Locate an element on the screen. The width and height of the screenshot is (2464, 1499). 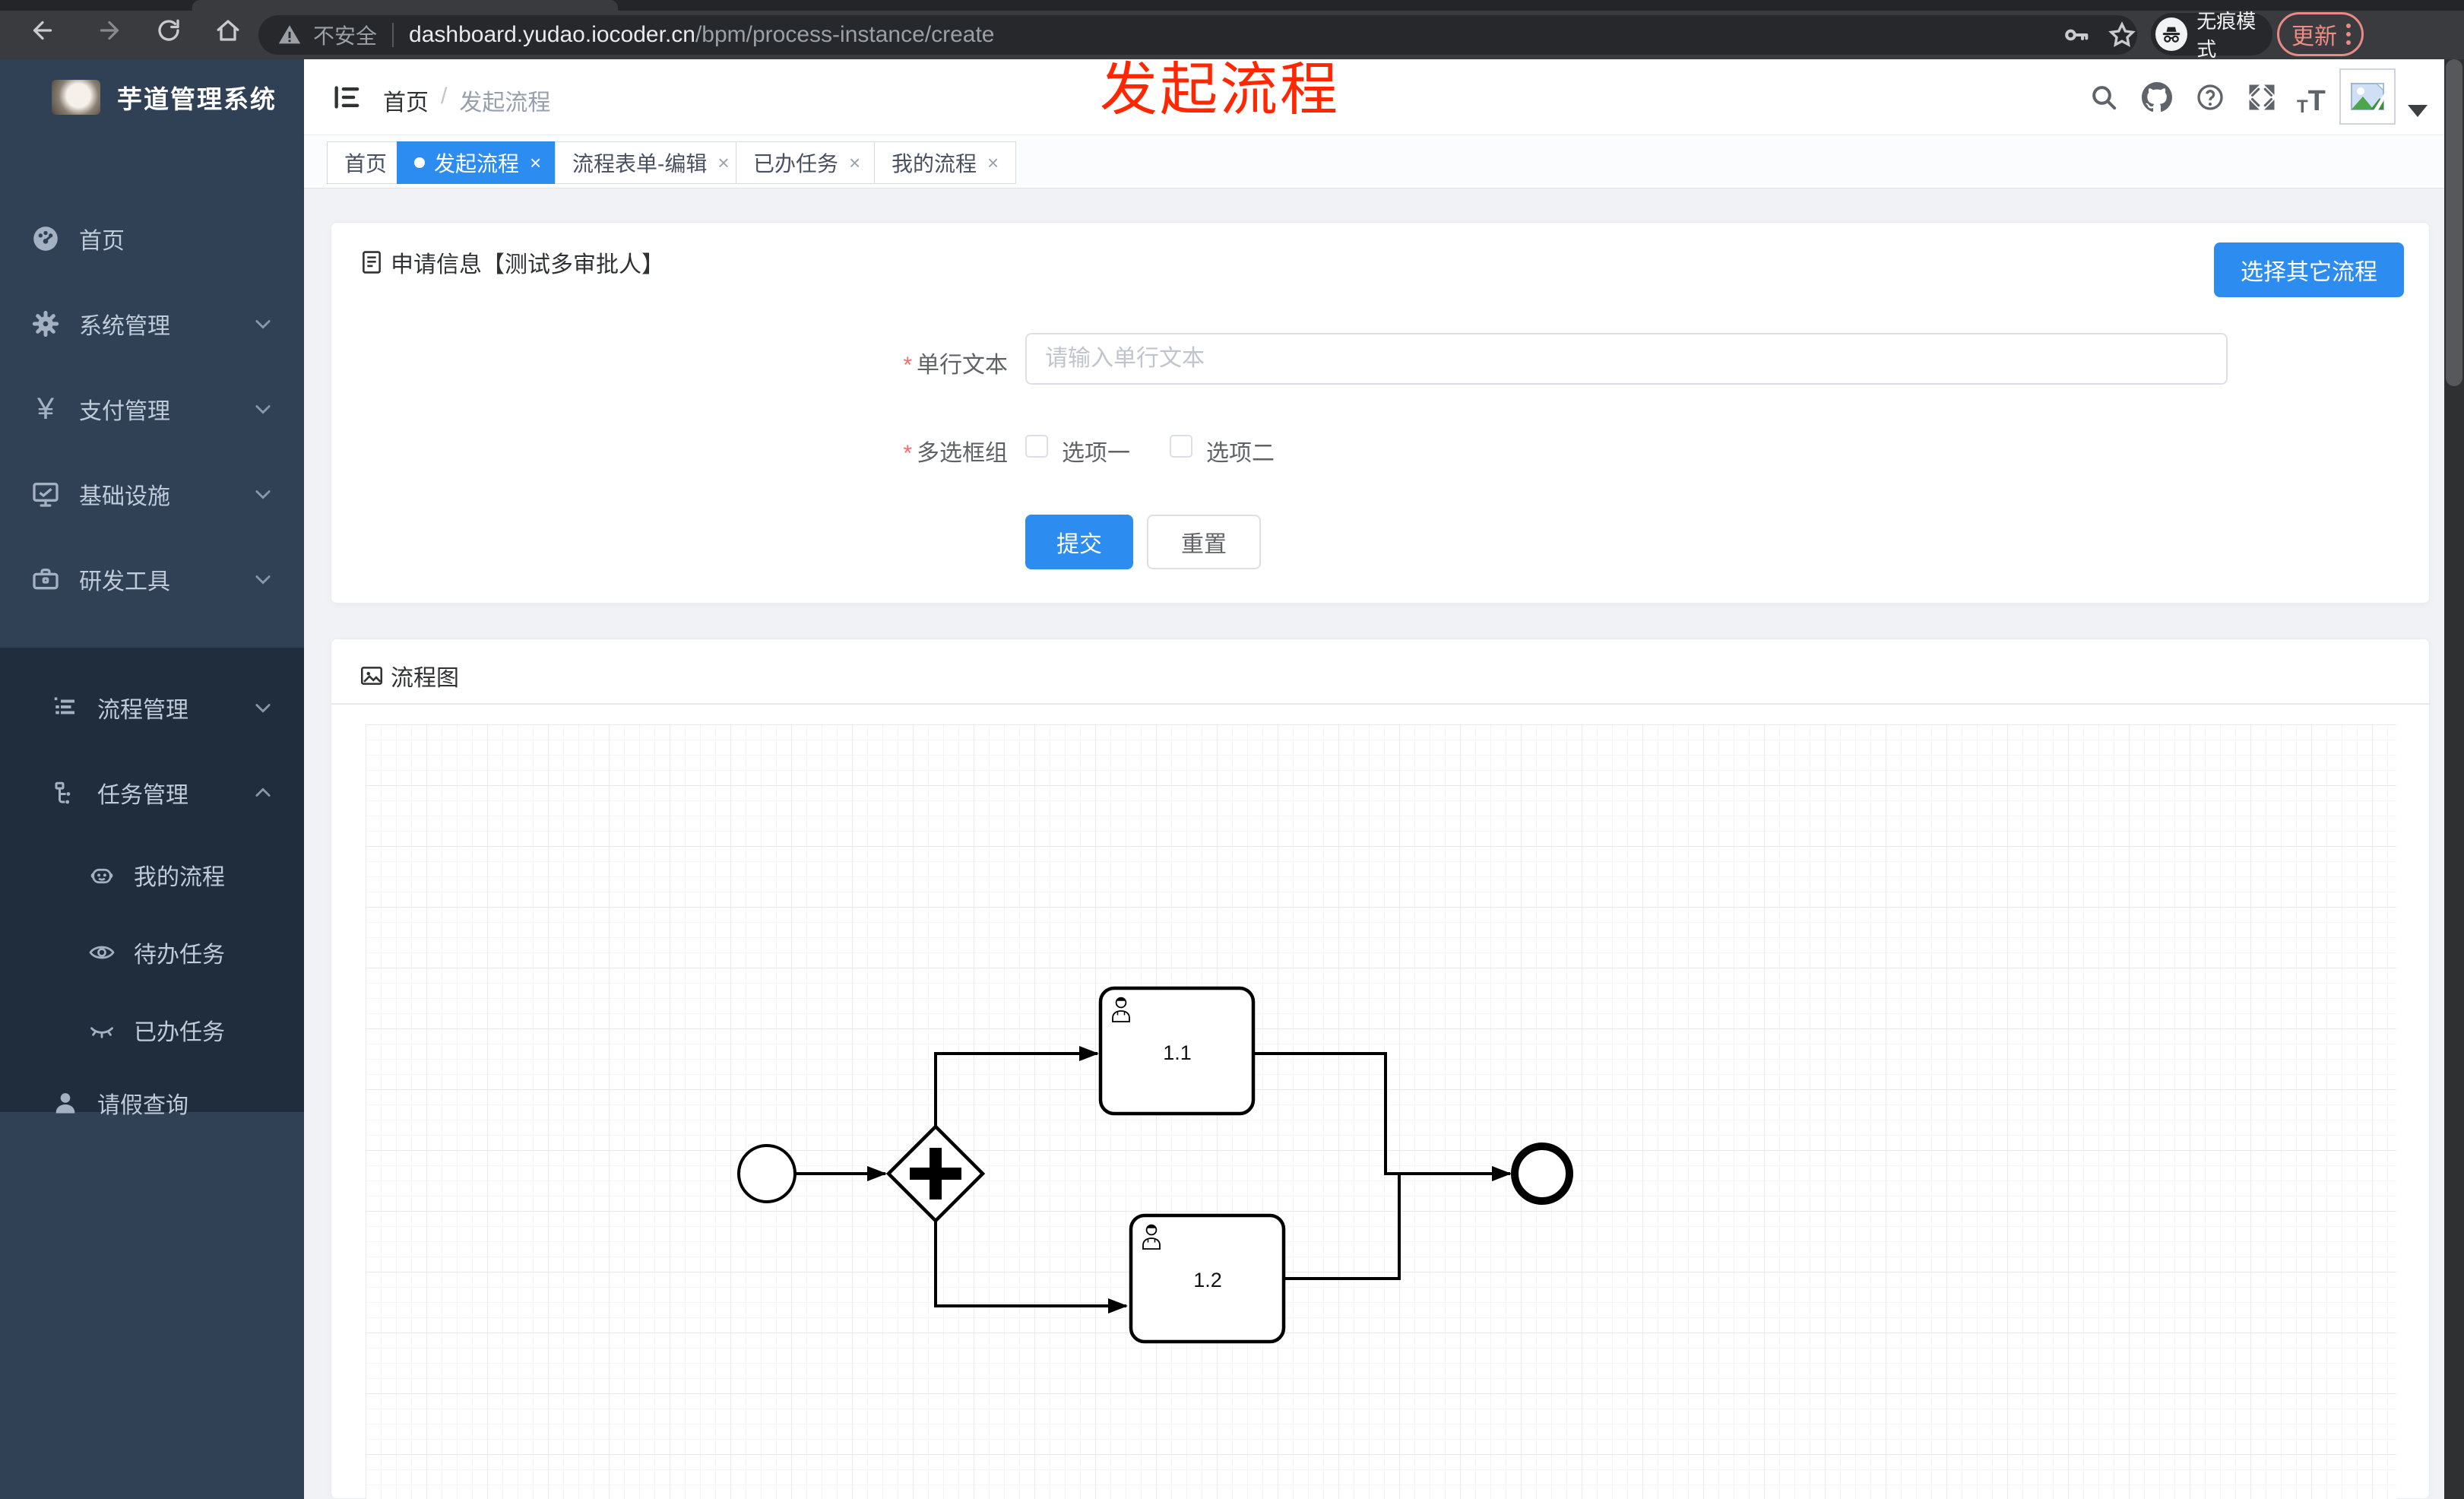
sidebar-item-system: 系统管理 is located at coordinates (152, 323).